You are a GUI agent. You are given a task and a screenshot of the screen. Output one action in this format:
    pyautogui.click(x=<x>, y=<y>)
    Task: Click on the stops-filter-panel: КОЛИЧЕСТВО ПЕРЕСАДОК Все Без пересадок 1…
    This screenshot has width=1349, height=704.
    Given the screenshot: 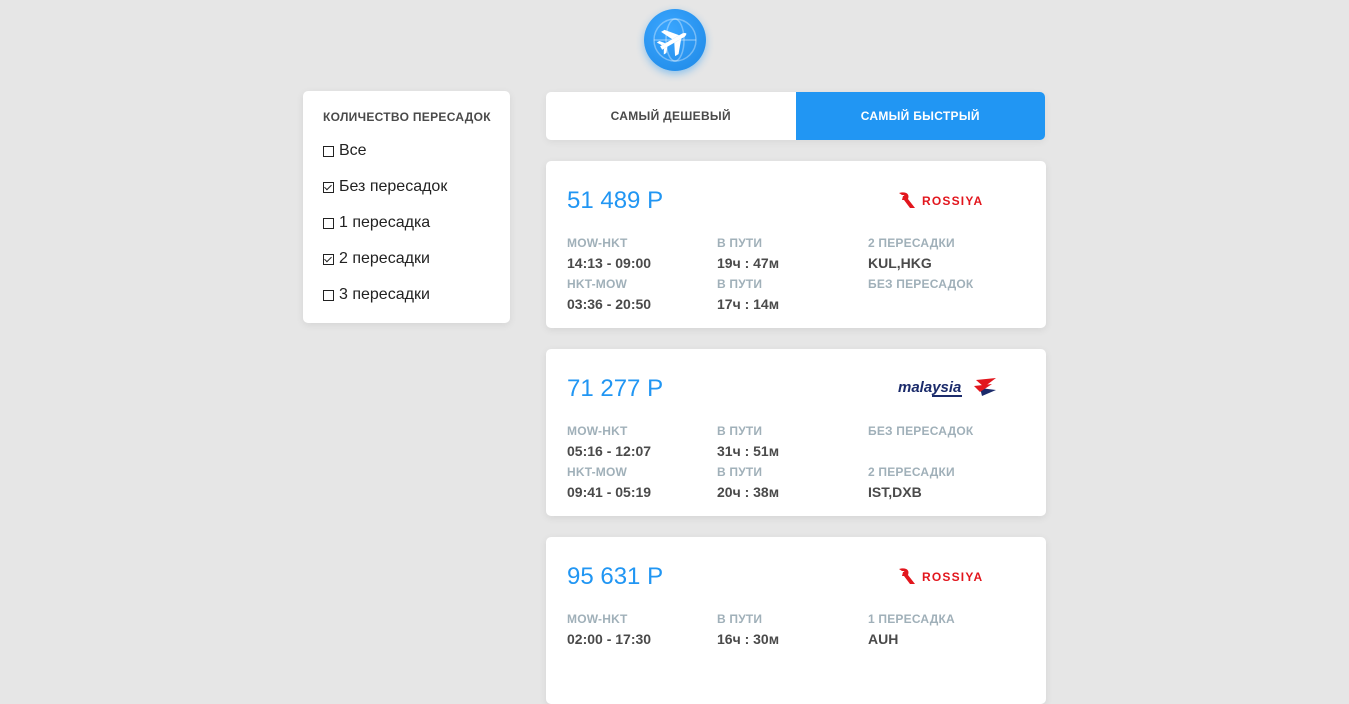 What is the action you would take?
    pyautogui.click(x=406, y=207)
    